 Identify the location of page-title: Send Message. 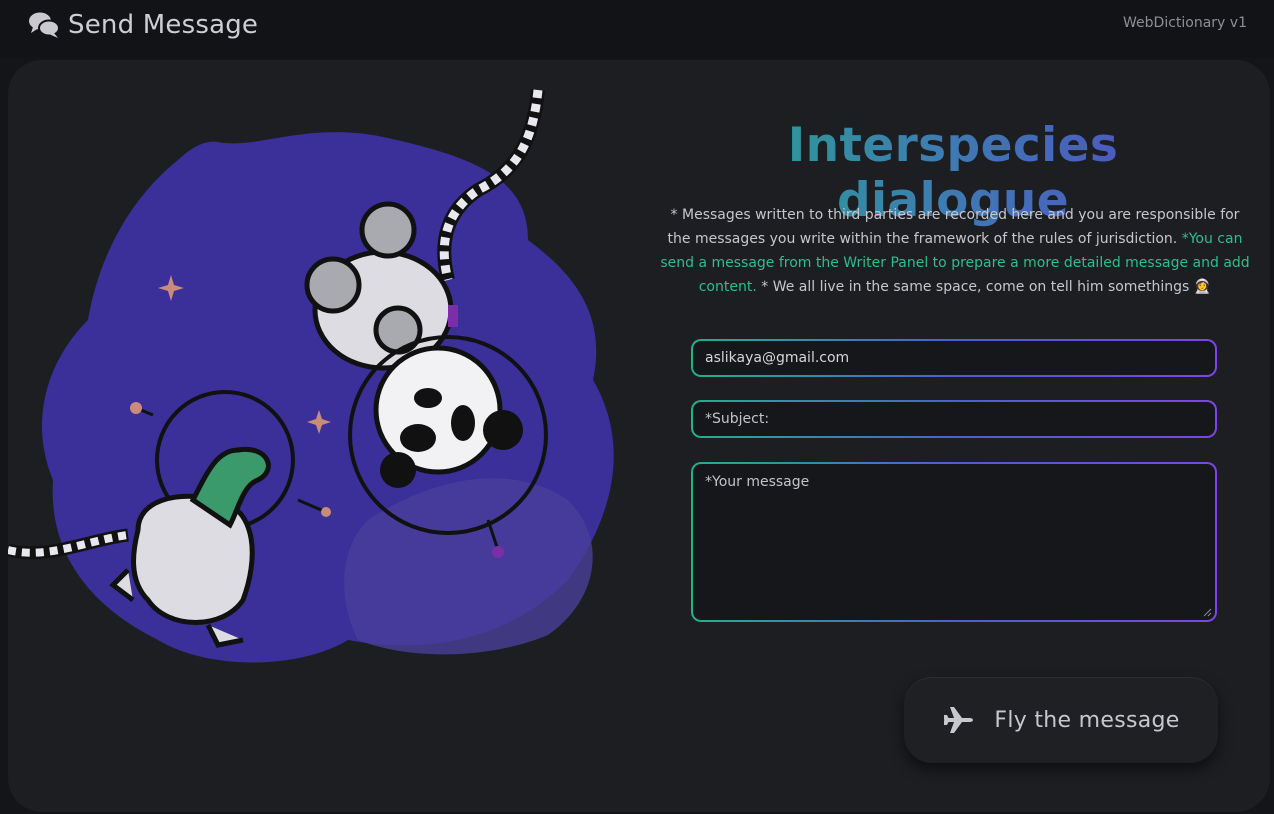
(163, 25).